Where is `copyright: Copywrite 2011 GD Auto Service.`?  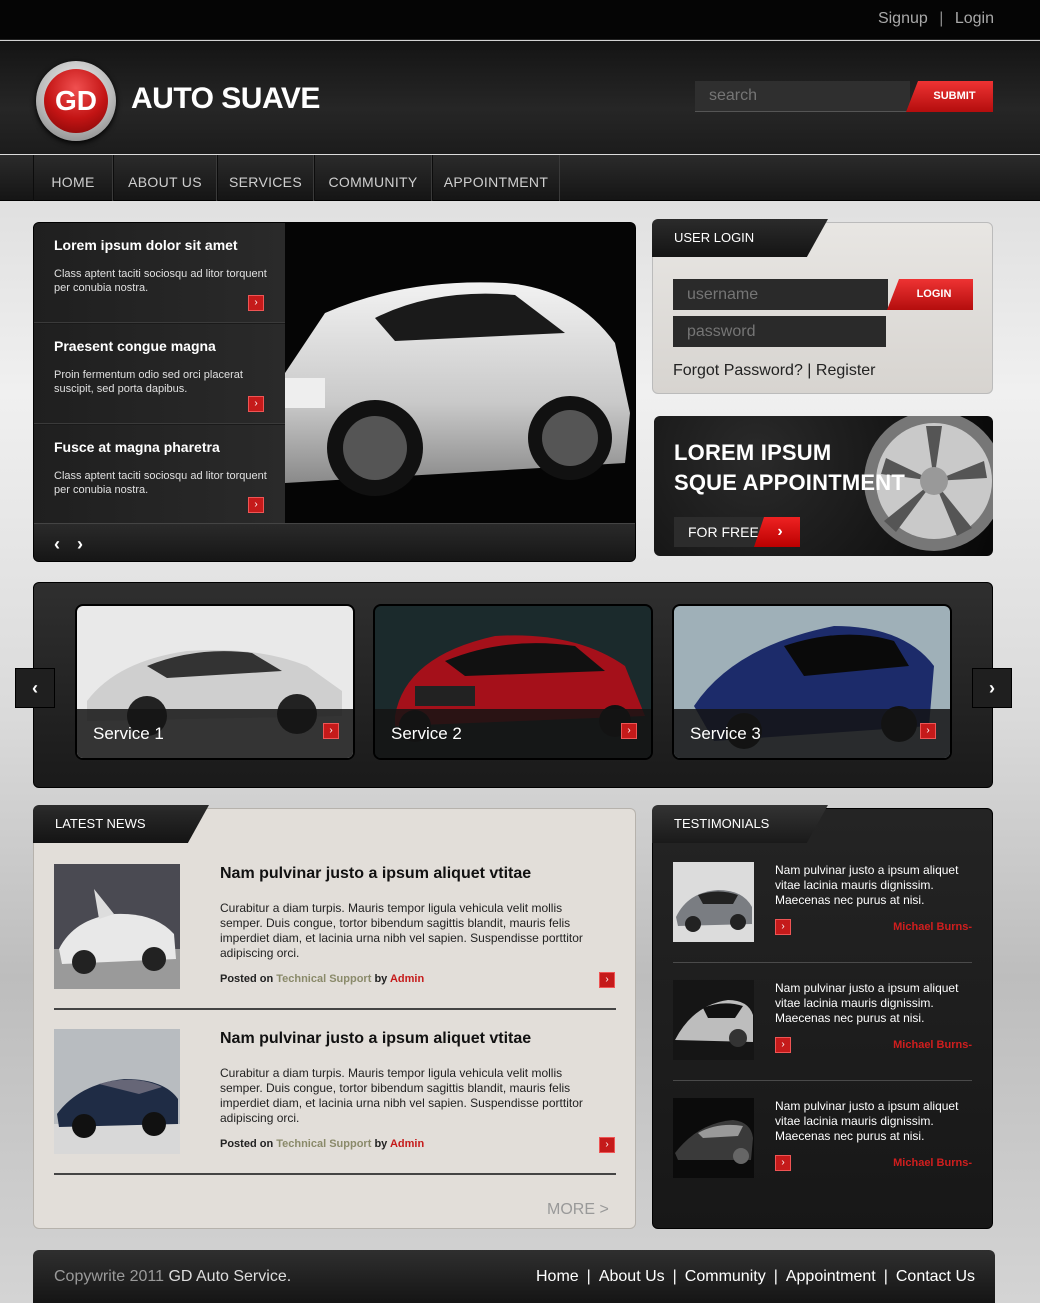
copyright: Copywrite 2011 GD Auto Service. is located at coordinates (172, 1277).